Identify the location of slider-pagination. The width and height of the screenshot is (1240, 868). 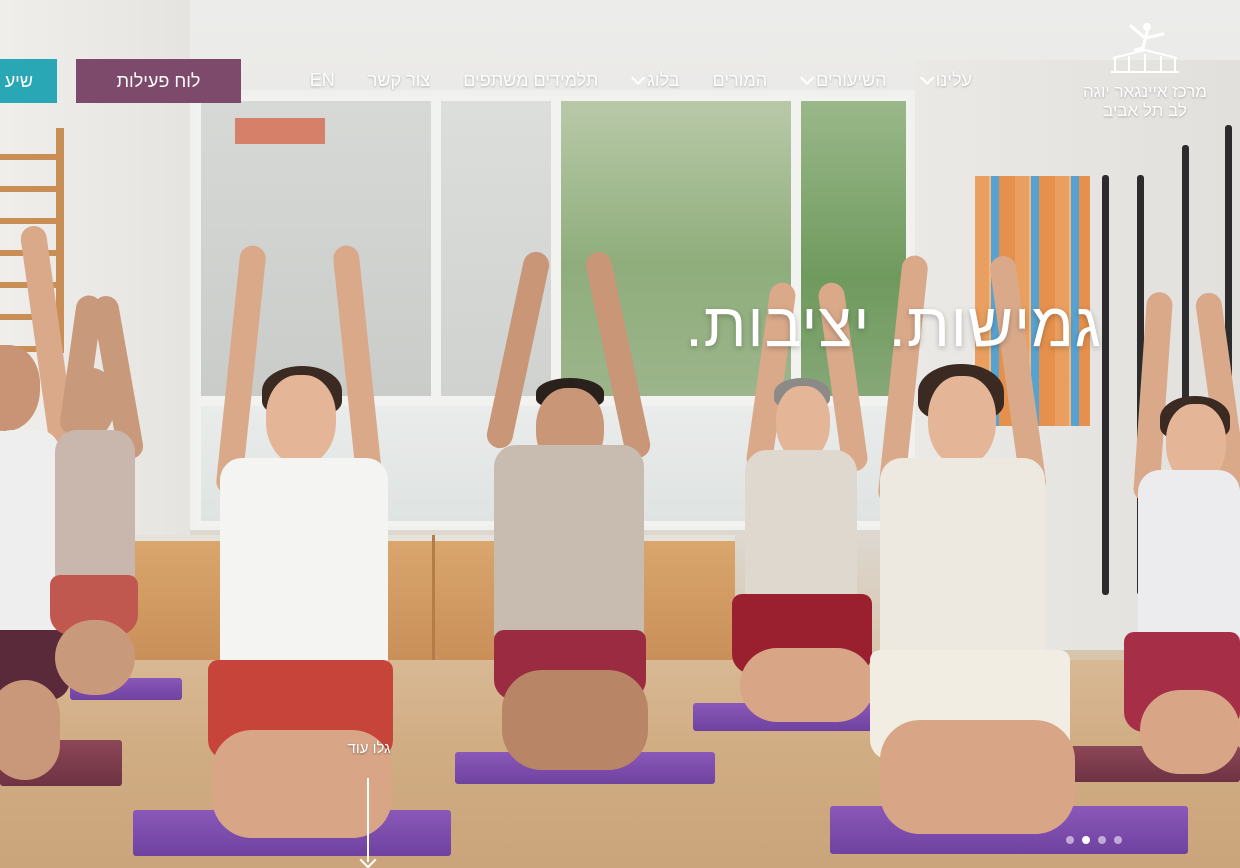
(1094, 840).